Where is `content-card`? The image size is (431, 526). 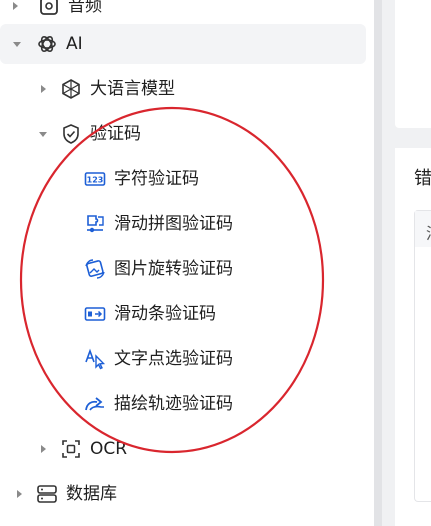 content-card is located at coordinates (413, 64).